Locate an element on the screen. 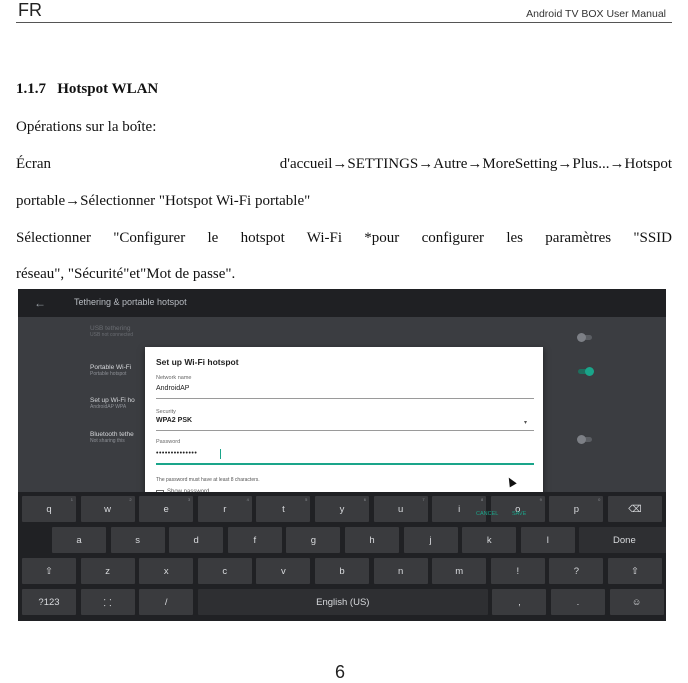  setting-usb-tethering: USB tethering USB not connected is located at coordinates (111, 331).